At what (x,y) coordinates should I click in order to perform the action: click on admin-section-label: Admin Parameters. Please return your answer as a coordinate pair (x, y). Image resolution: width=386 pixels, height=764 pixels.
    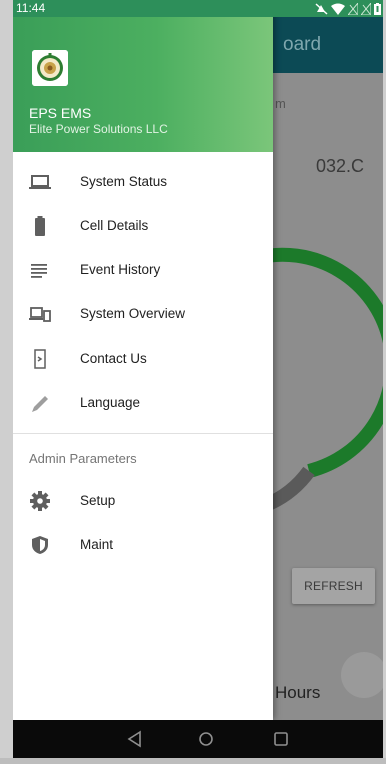
    Looking at the image, I should click on (83, 458).